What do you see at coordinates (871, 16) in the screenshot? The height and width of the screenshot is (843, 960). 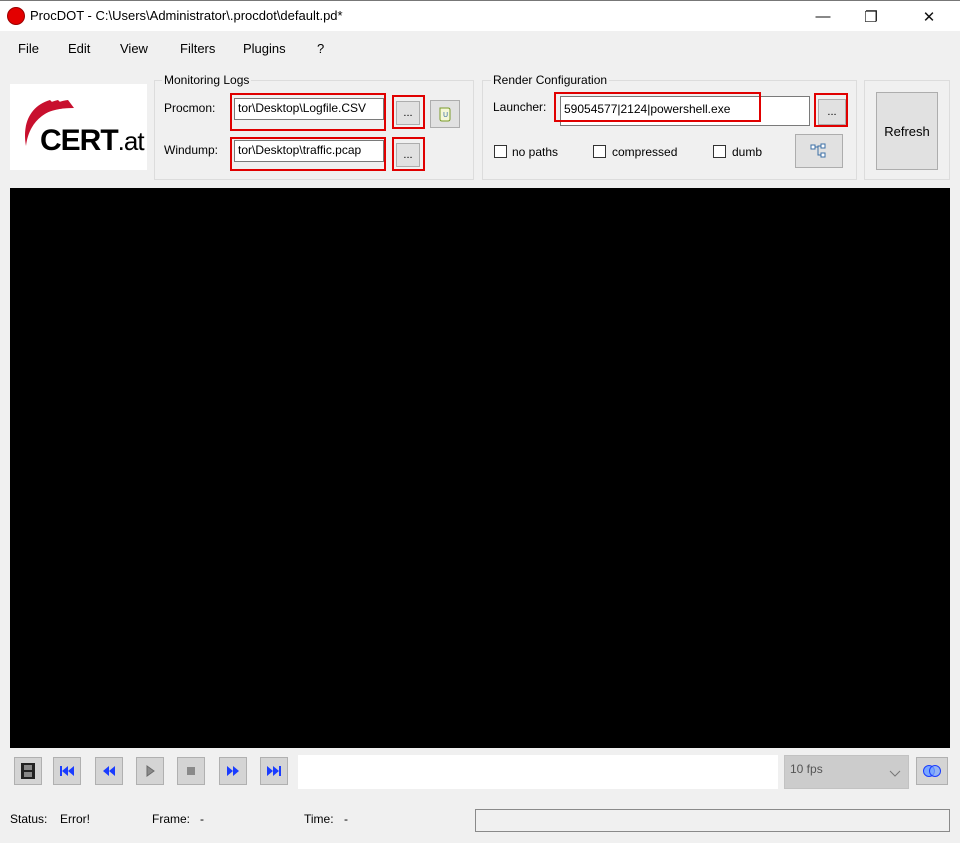 I see `restore-button: ❐` at bounding box center [871, 16].